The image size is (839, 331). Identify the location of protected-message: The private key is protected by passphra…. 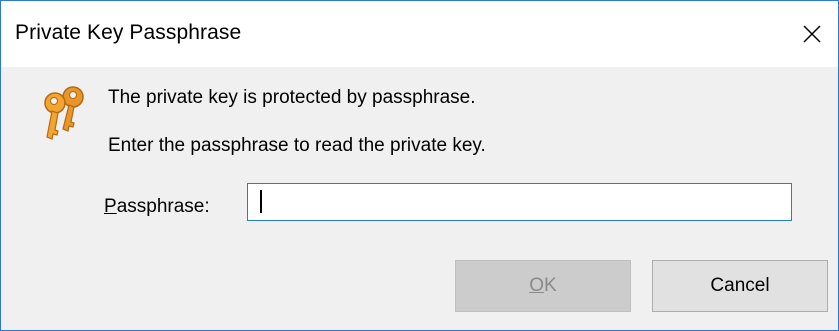
(292, 97).